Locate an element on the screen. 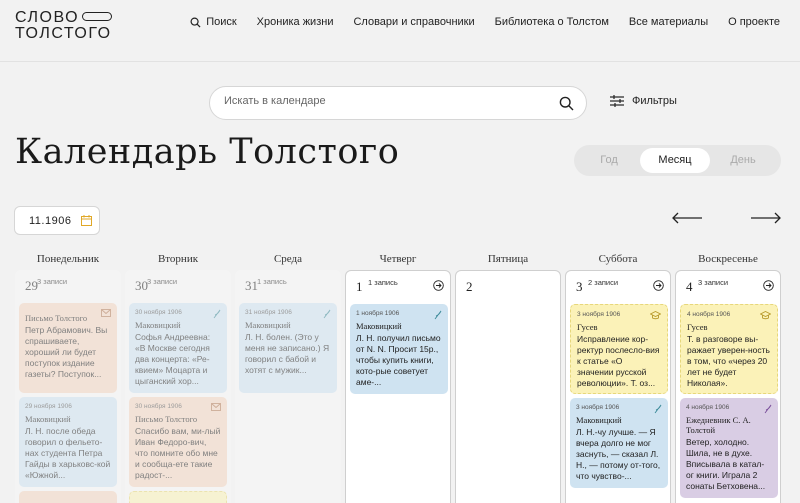 The image size is (800, 503). day-number: 1 is located at coordinates (359, 286).